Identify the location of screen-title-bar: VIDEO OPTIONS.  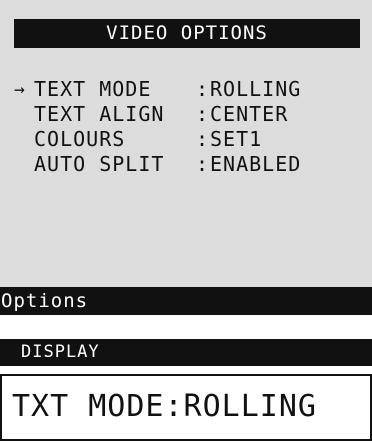
(187, 33).